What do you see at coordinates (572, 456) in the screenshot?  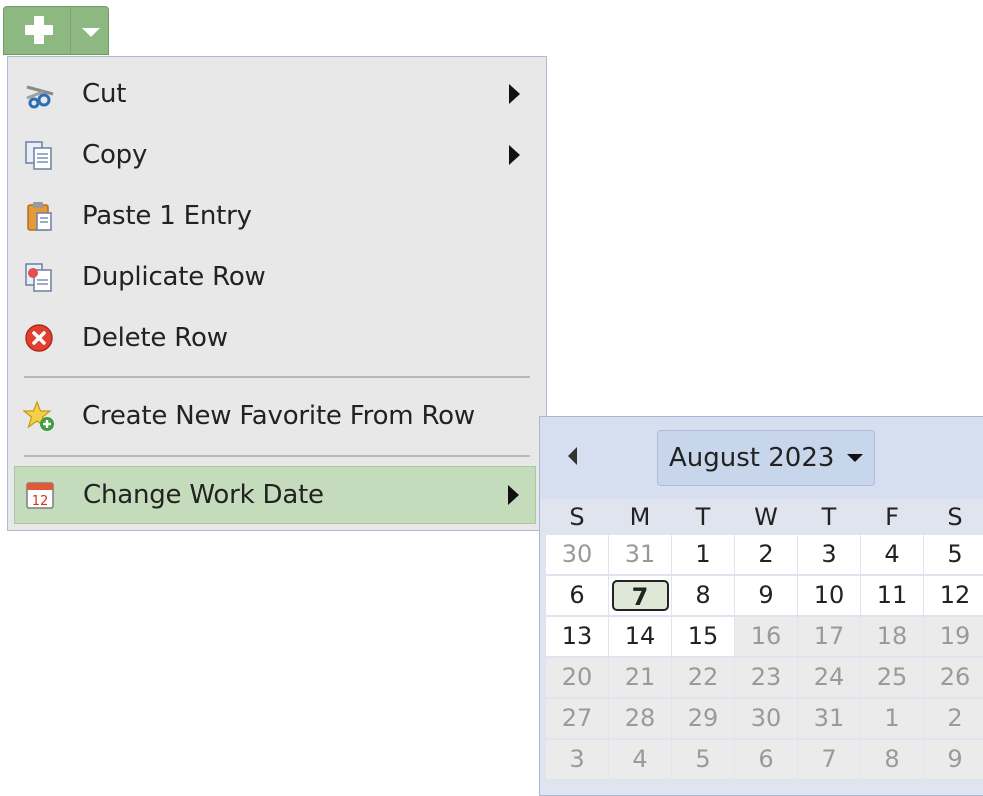 I see `previous-month-icon` at bounding box center [572, 456].